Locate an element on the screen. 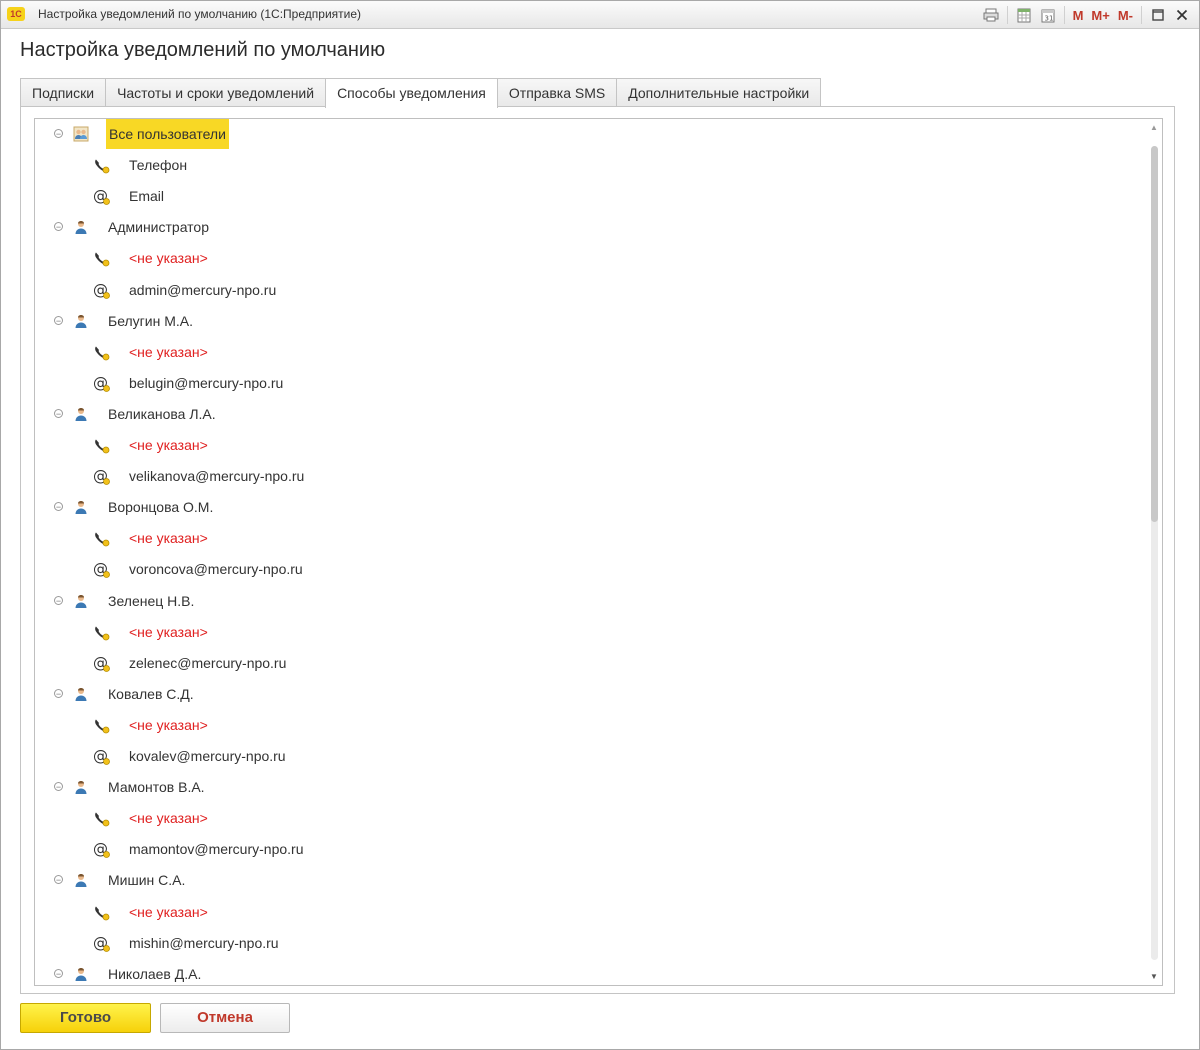  tree-group-row: − Мишин С.А. is located at coordinates (590, 880).